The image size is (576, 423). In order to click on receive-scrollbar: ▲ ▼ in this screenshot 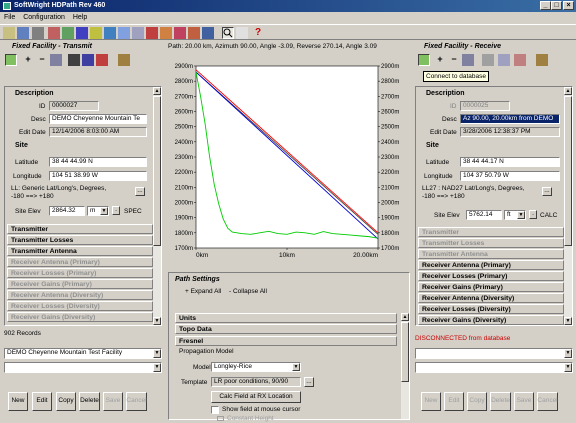, I will do `click(568, 206)`.